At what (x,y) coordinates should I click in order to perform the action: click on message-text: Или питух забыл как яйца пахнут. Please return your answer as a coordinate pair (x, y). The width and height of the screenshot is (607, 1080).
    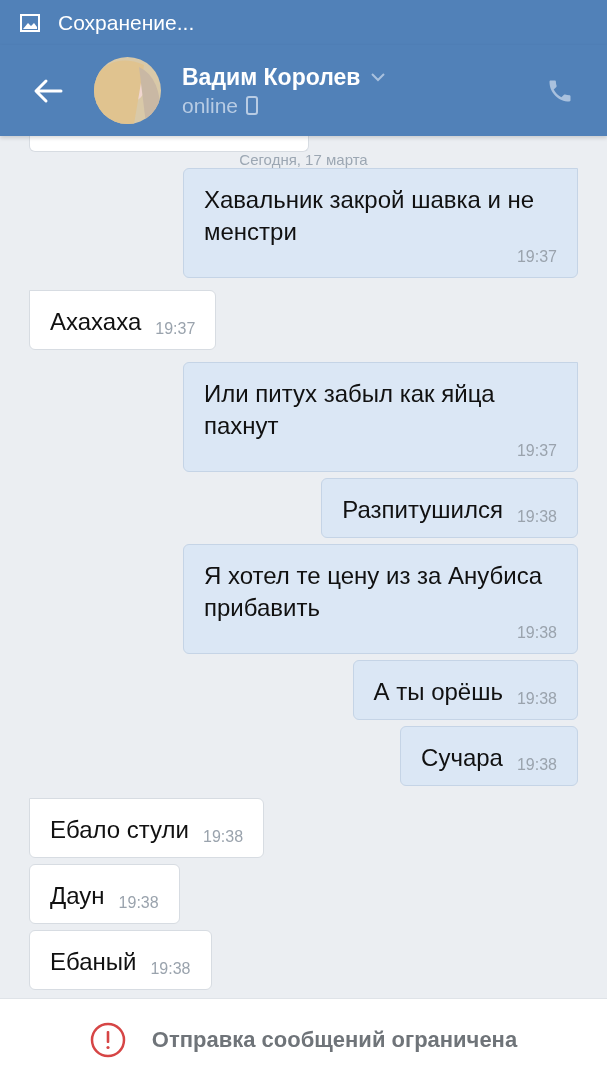
    Looking at the image, I should click on (350, 410).